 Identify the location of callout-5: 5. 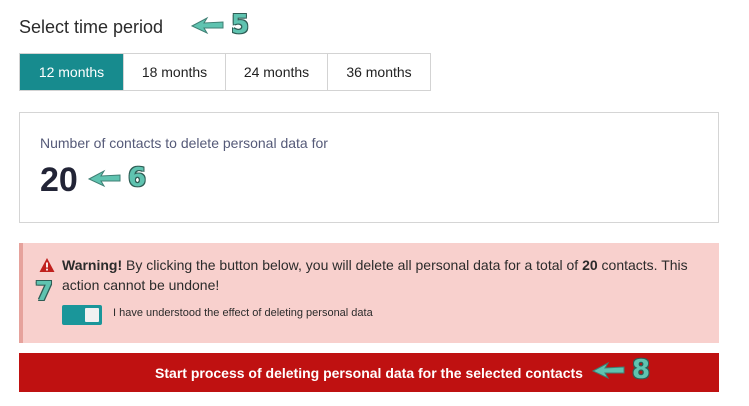
(219, 25).